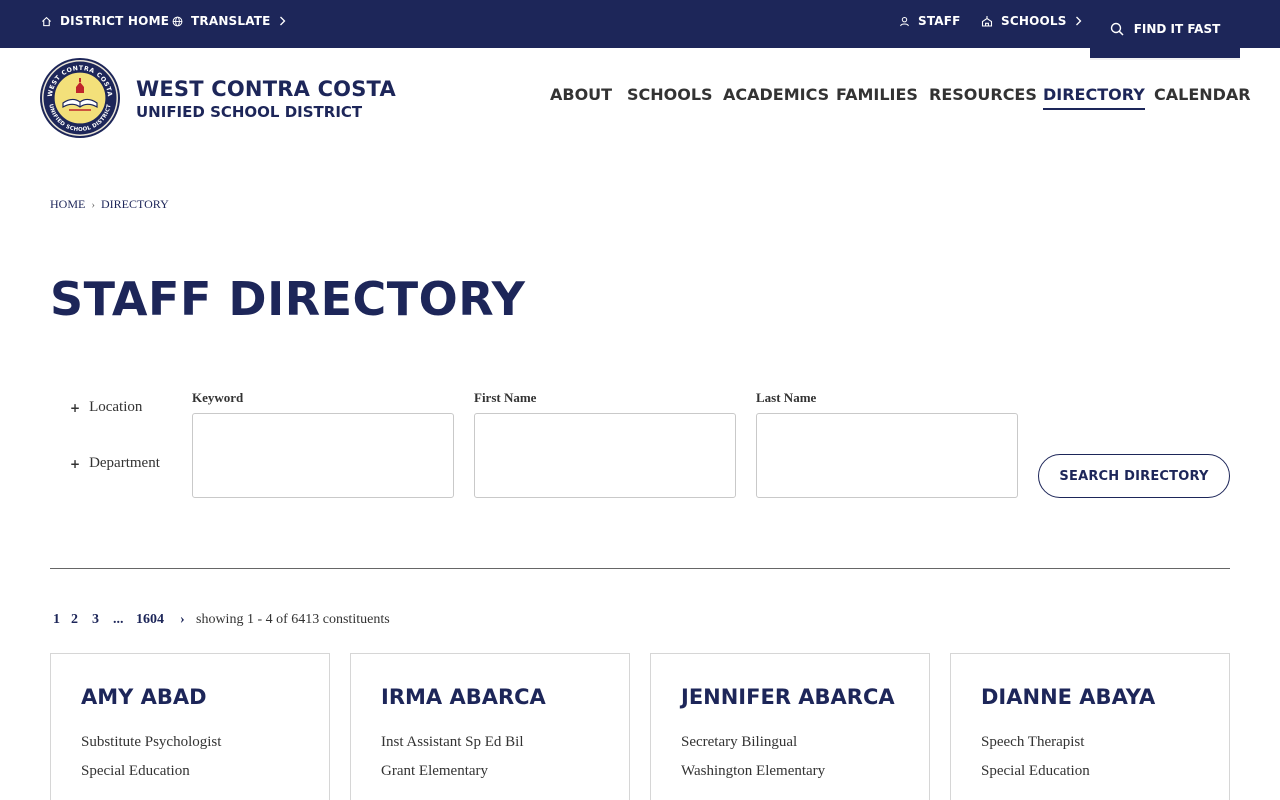  I want to click on first-name-label: First Name, so click(505, 397).